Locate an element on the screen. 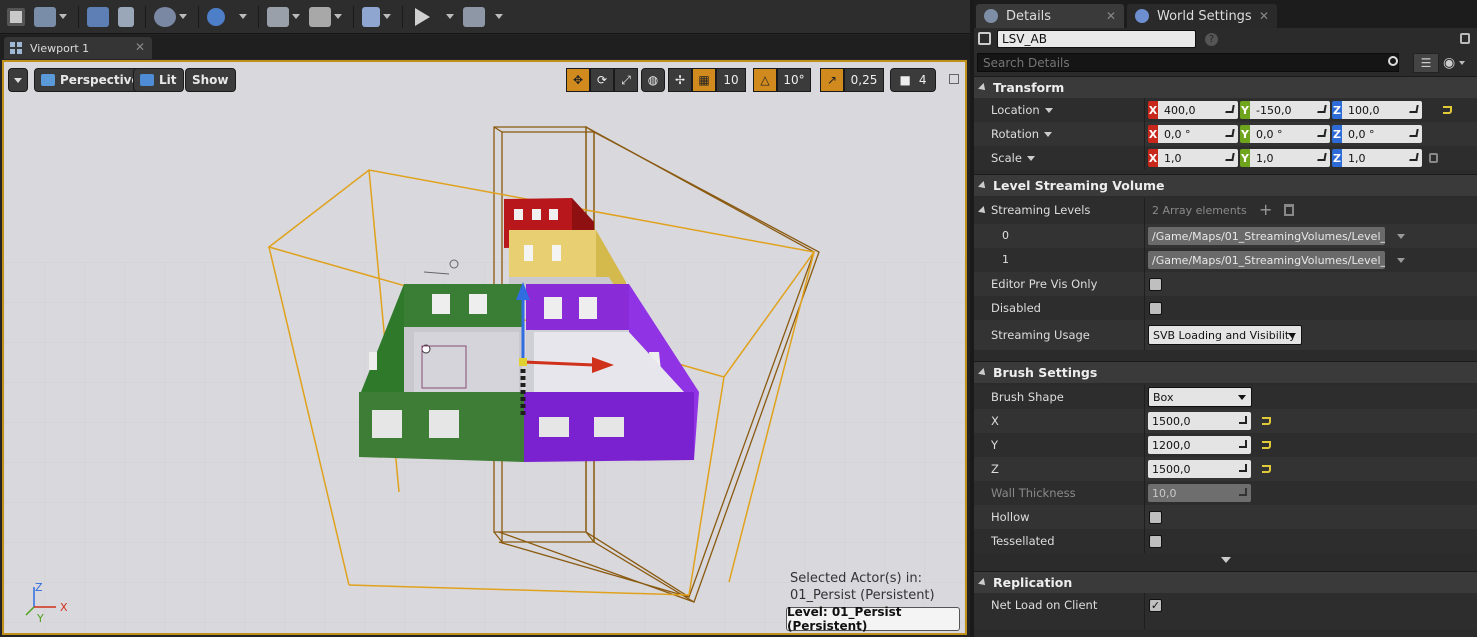 The image size is (1477, 637). scale-snap-value: 0,25 is located at coordinates (864, 80).